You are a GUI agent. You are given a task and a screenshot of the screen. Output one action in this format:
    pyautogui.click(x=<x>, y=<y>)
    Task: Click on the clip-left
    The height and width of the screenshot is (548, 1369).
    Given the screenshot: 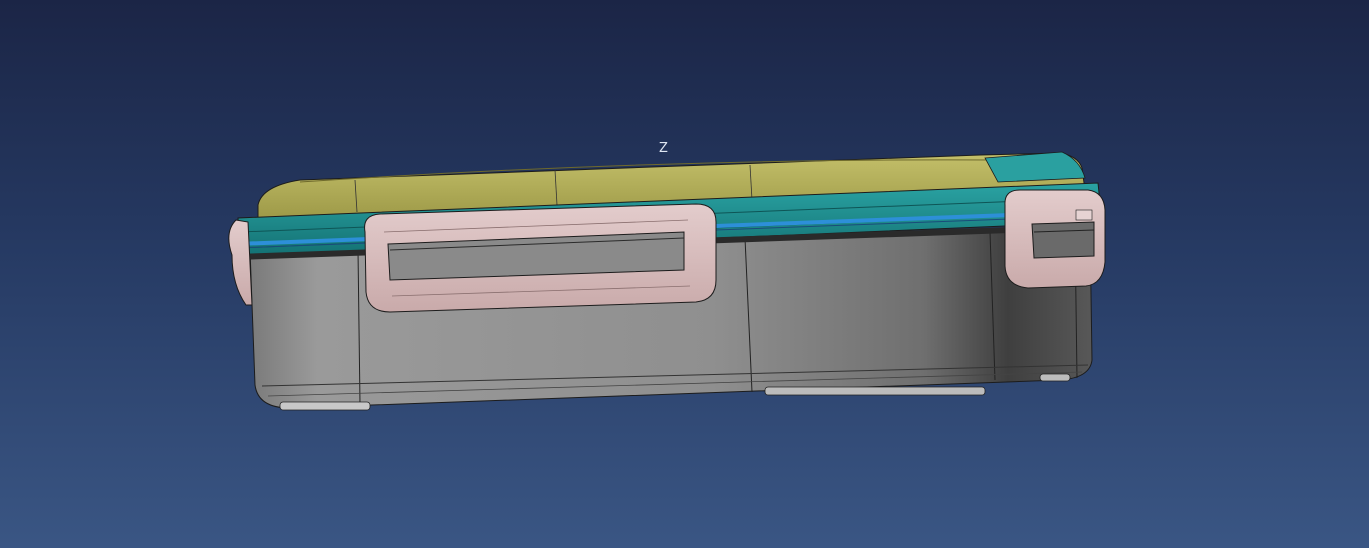 What is the action you would take?
    pyautogui.click(x=240, y=262)
    